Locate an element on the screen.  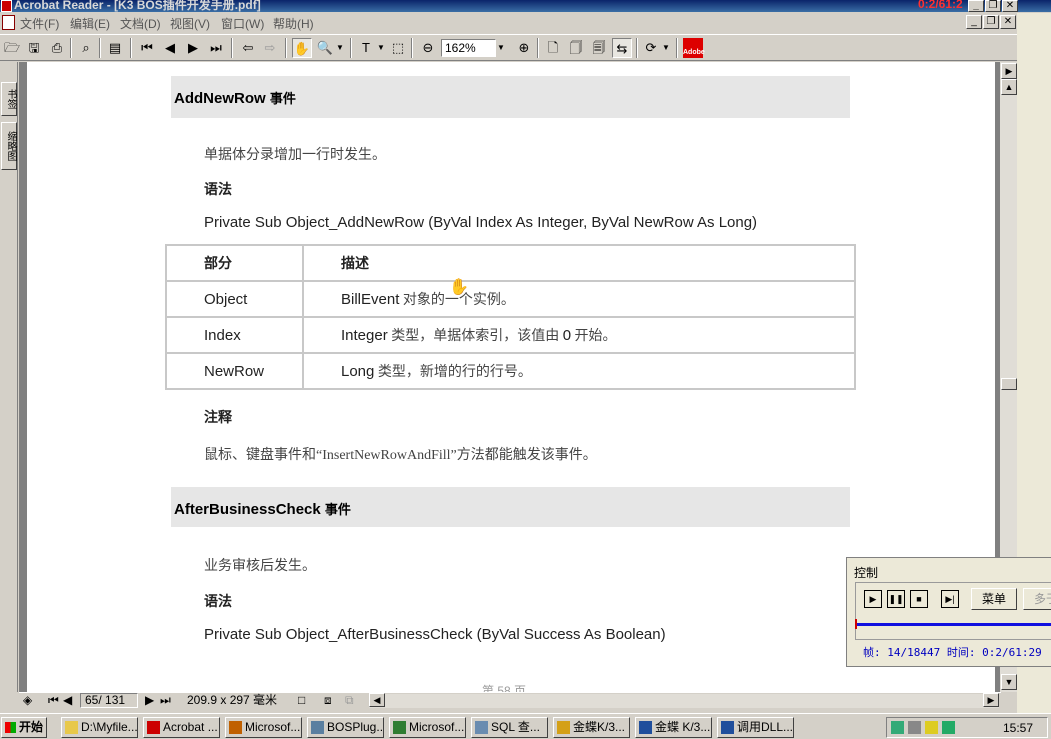
more-button: 多于 is located at coordinates (1037, 599).